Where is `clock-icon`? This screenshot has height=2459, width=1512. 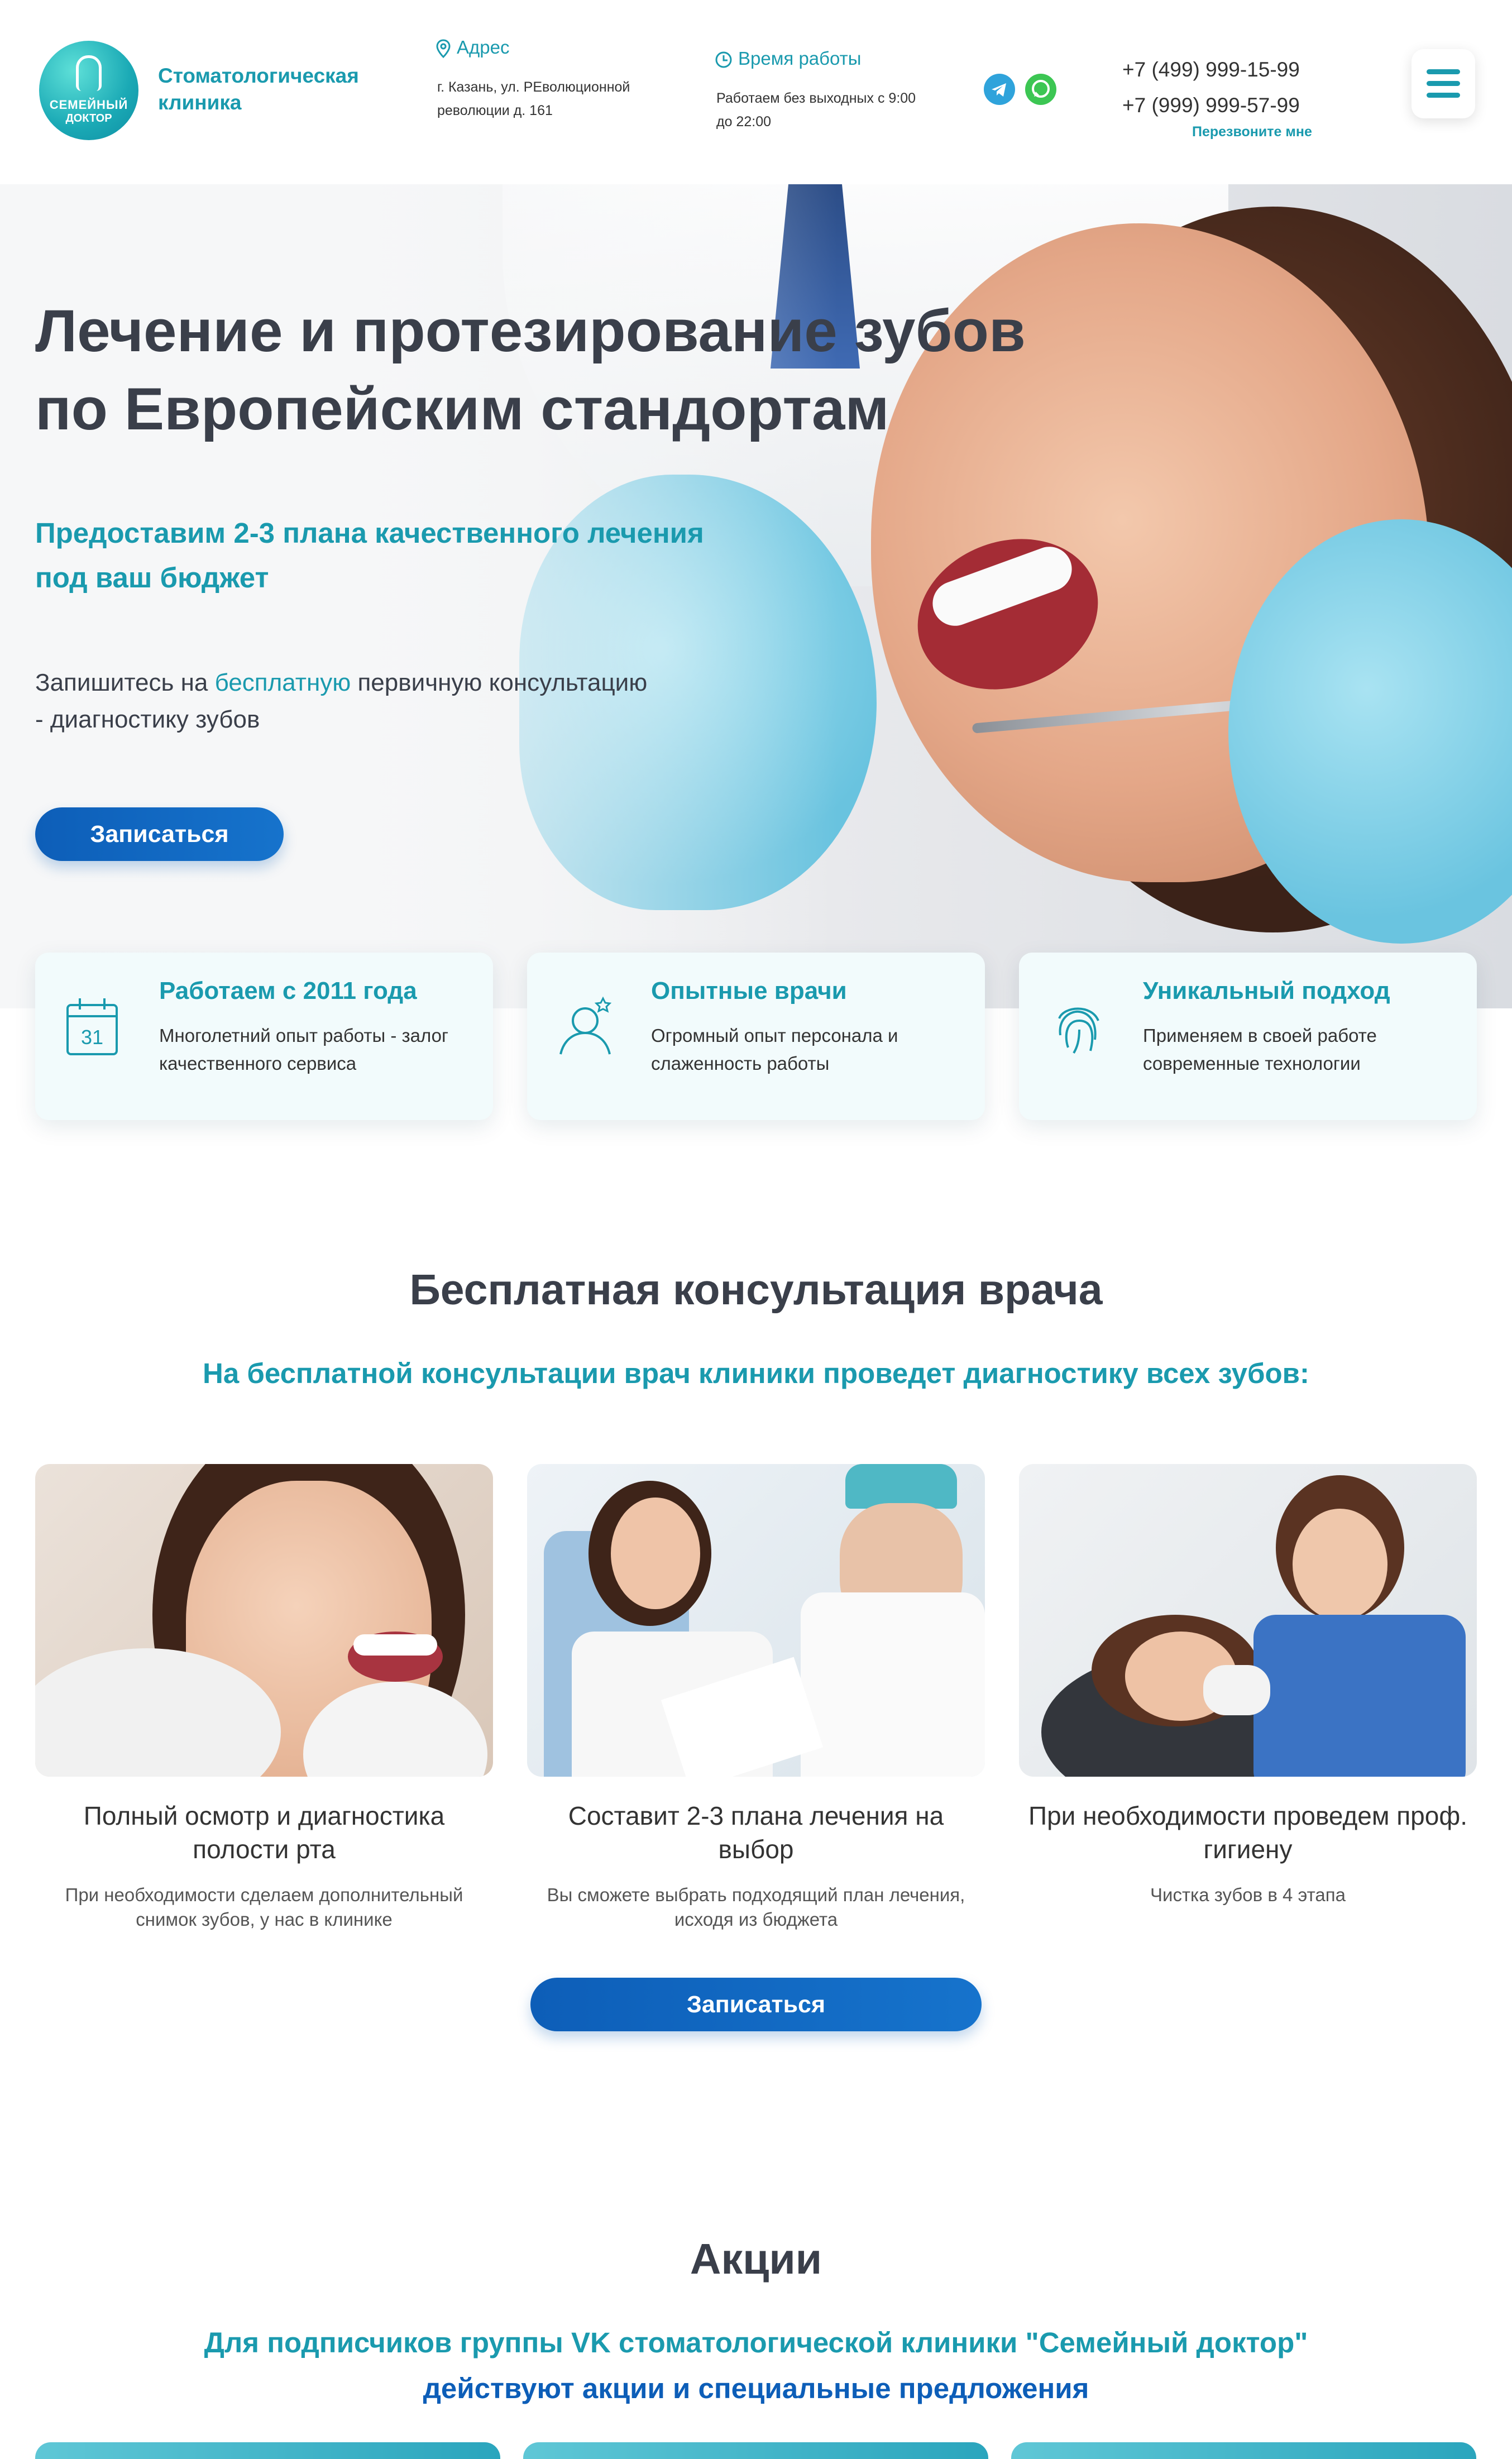 clock-icon is located at coordinates (723, 59).